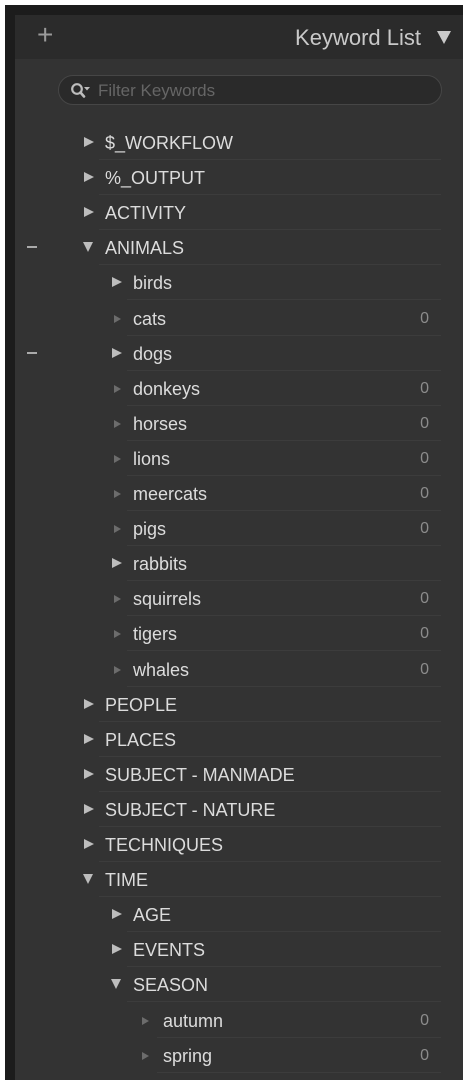  What do you see at coordinates (239, 493) in the screenshot?
I see `keyword-row: meercats 0` at bounding box center [239, 493].